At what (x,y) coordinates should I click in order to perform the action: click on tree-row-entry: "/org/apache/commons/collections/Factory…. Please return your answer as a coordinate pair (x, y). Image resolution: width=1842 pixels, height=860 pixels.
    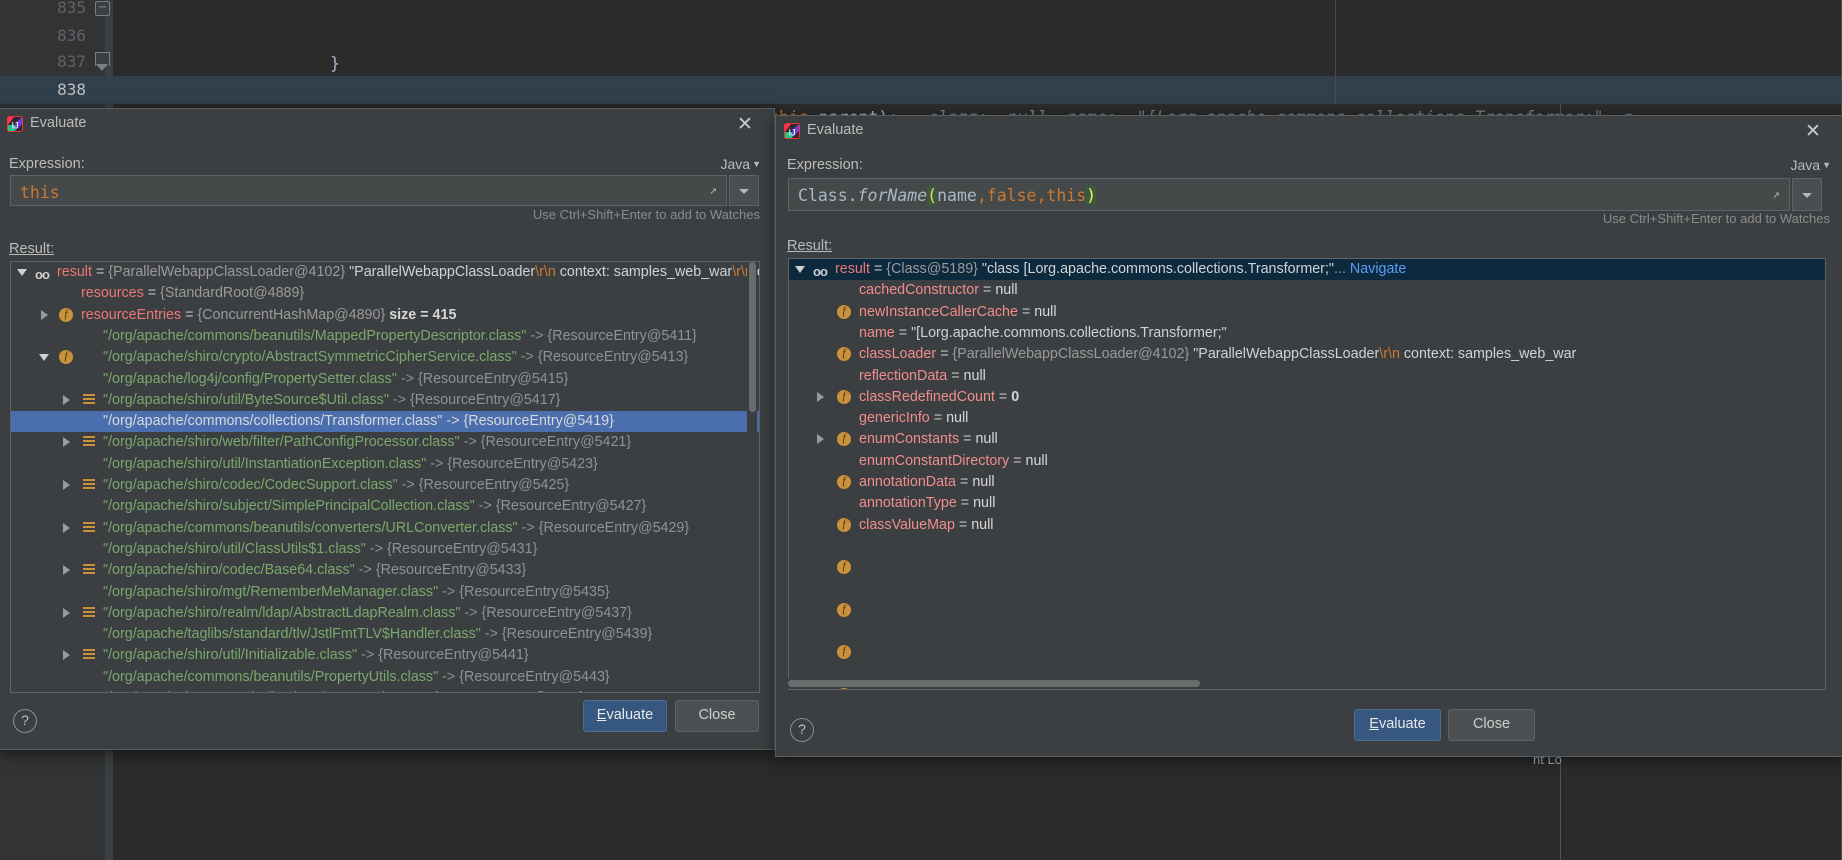
    Looking at the image, I should click on (385, 690).